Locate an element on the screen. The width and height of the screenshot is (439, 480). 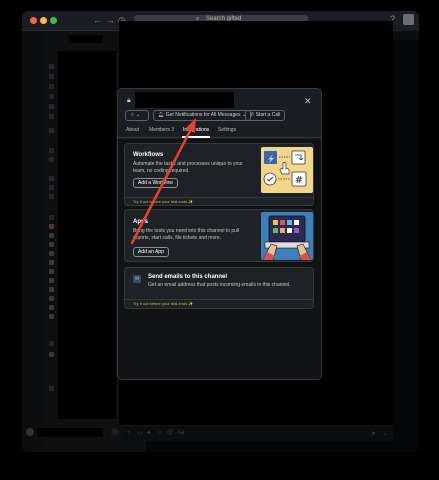
email-title: Send emails to this channel is located at coordinates (188, 277).